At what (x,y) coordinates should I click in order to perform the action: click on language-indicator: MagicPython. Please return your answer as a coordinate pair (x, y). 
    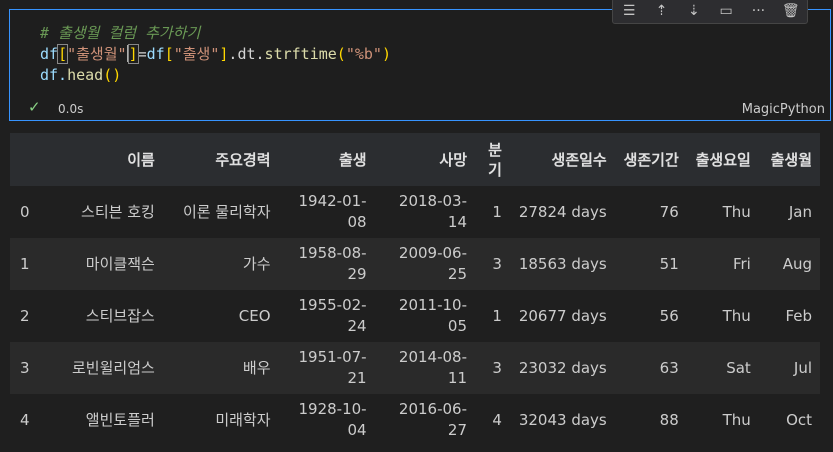
    Looking at the image, I should click on (783, 109).